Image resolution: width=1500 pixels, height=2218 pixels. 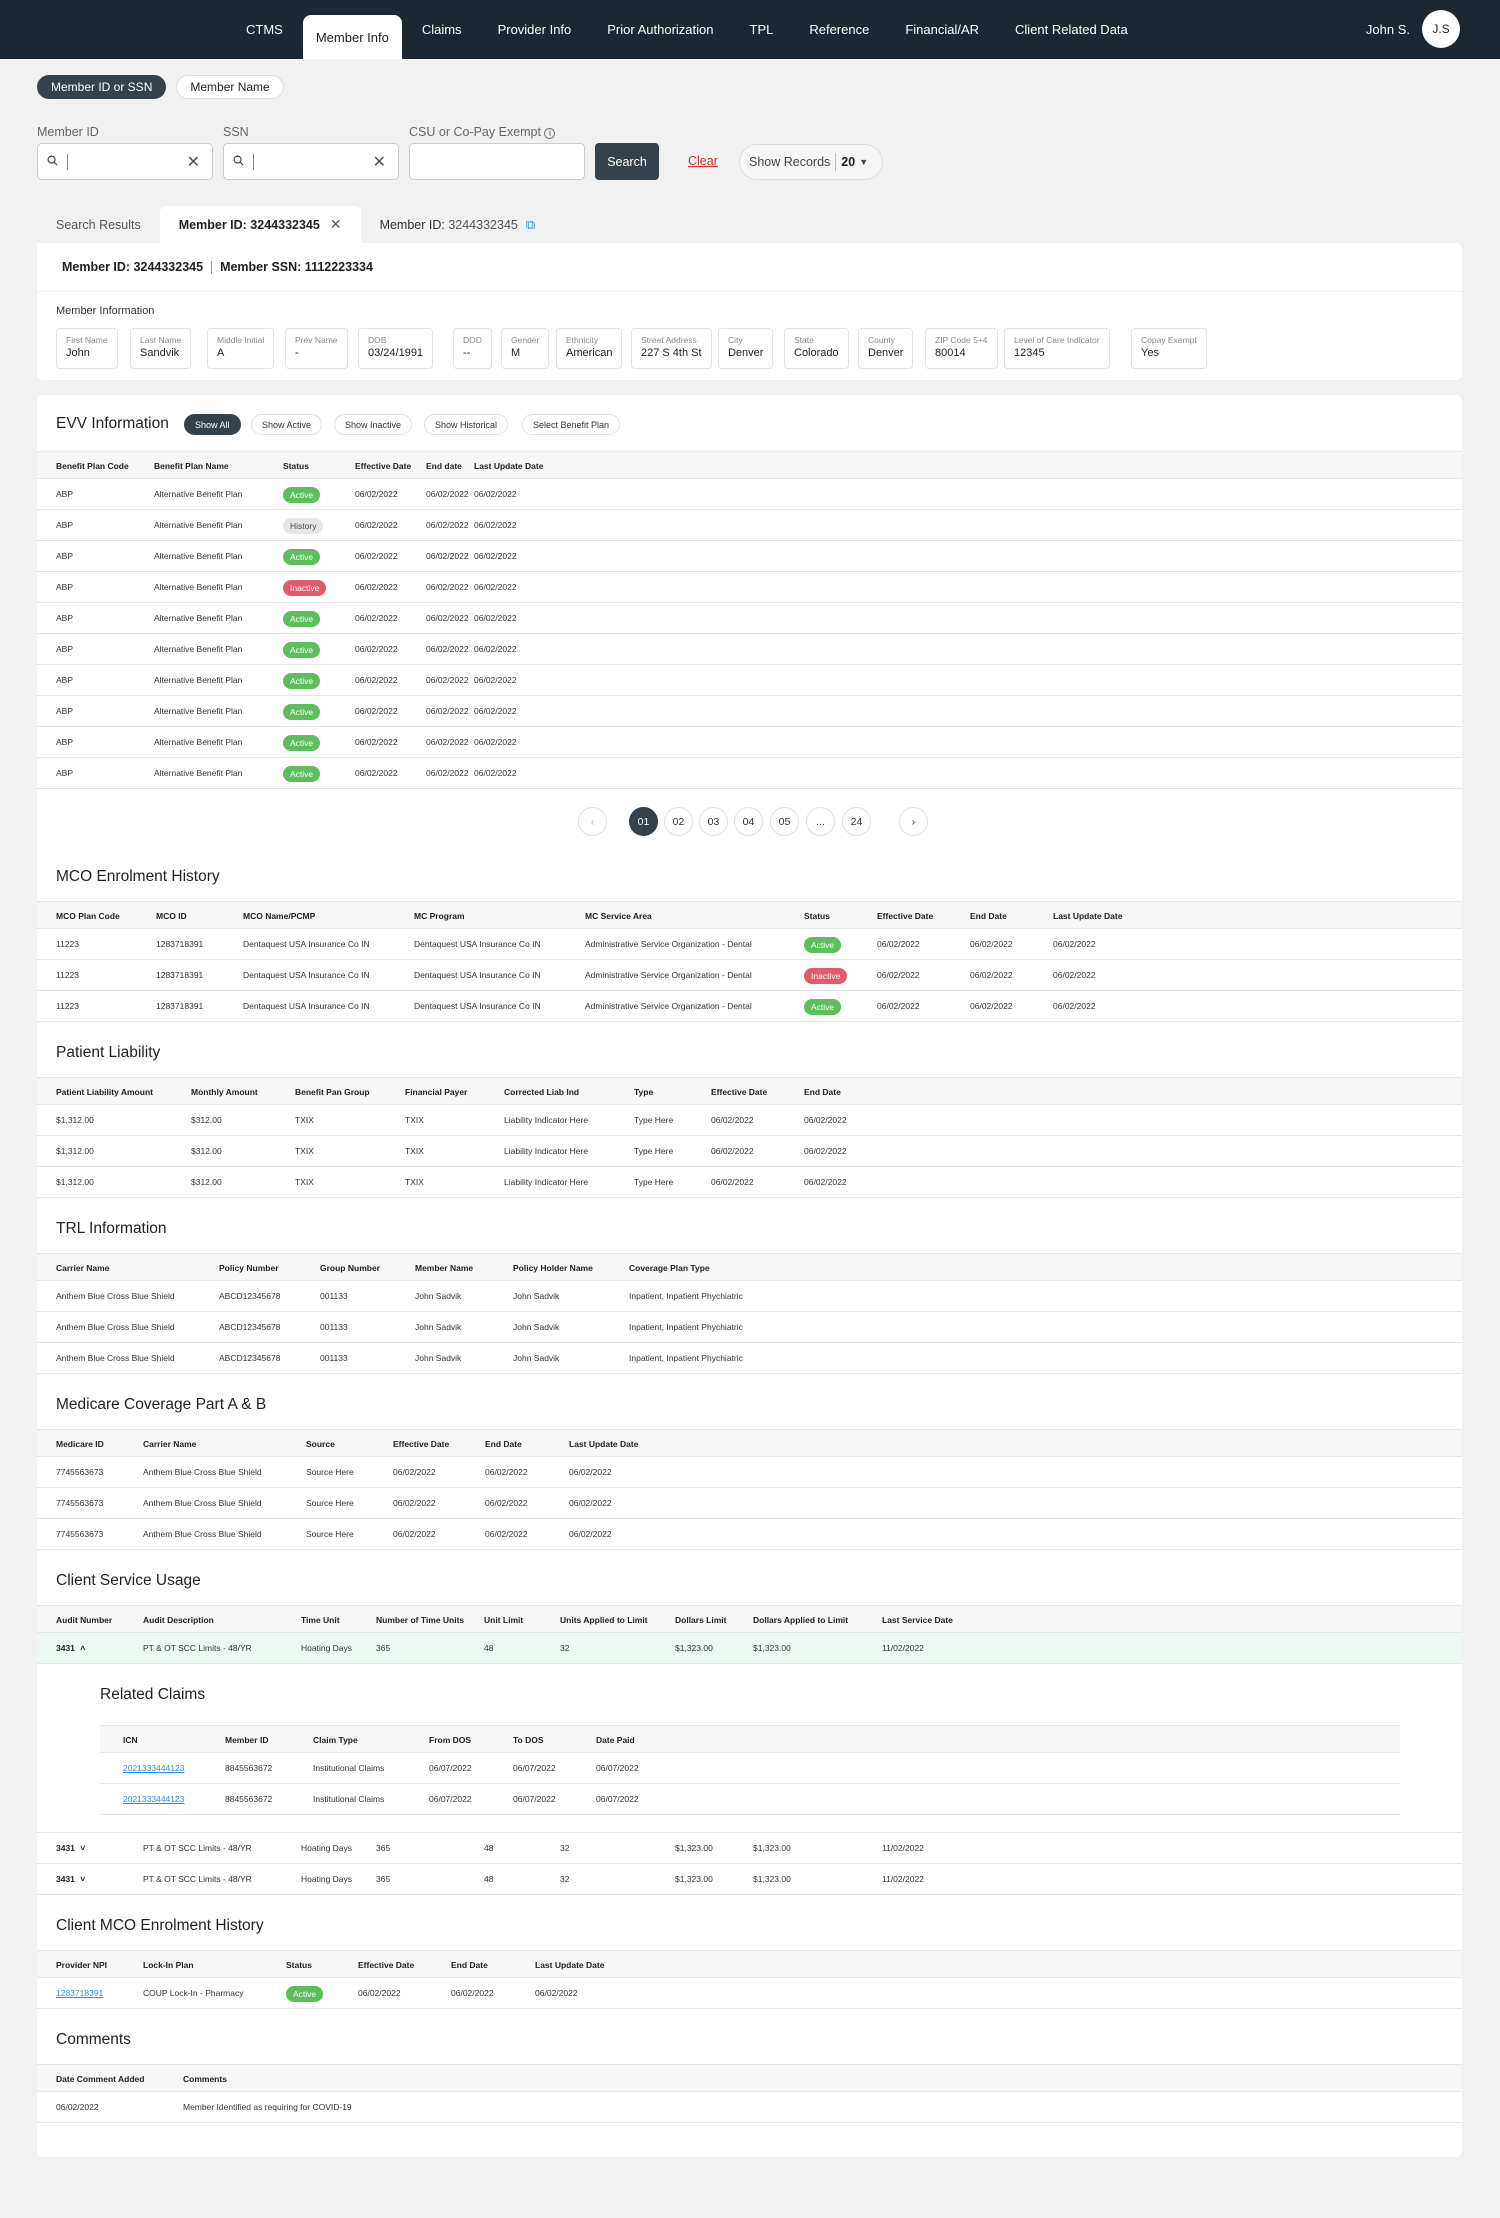 I want to click on member-id-field: ✕, so click(x=125, y=161).